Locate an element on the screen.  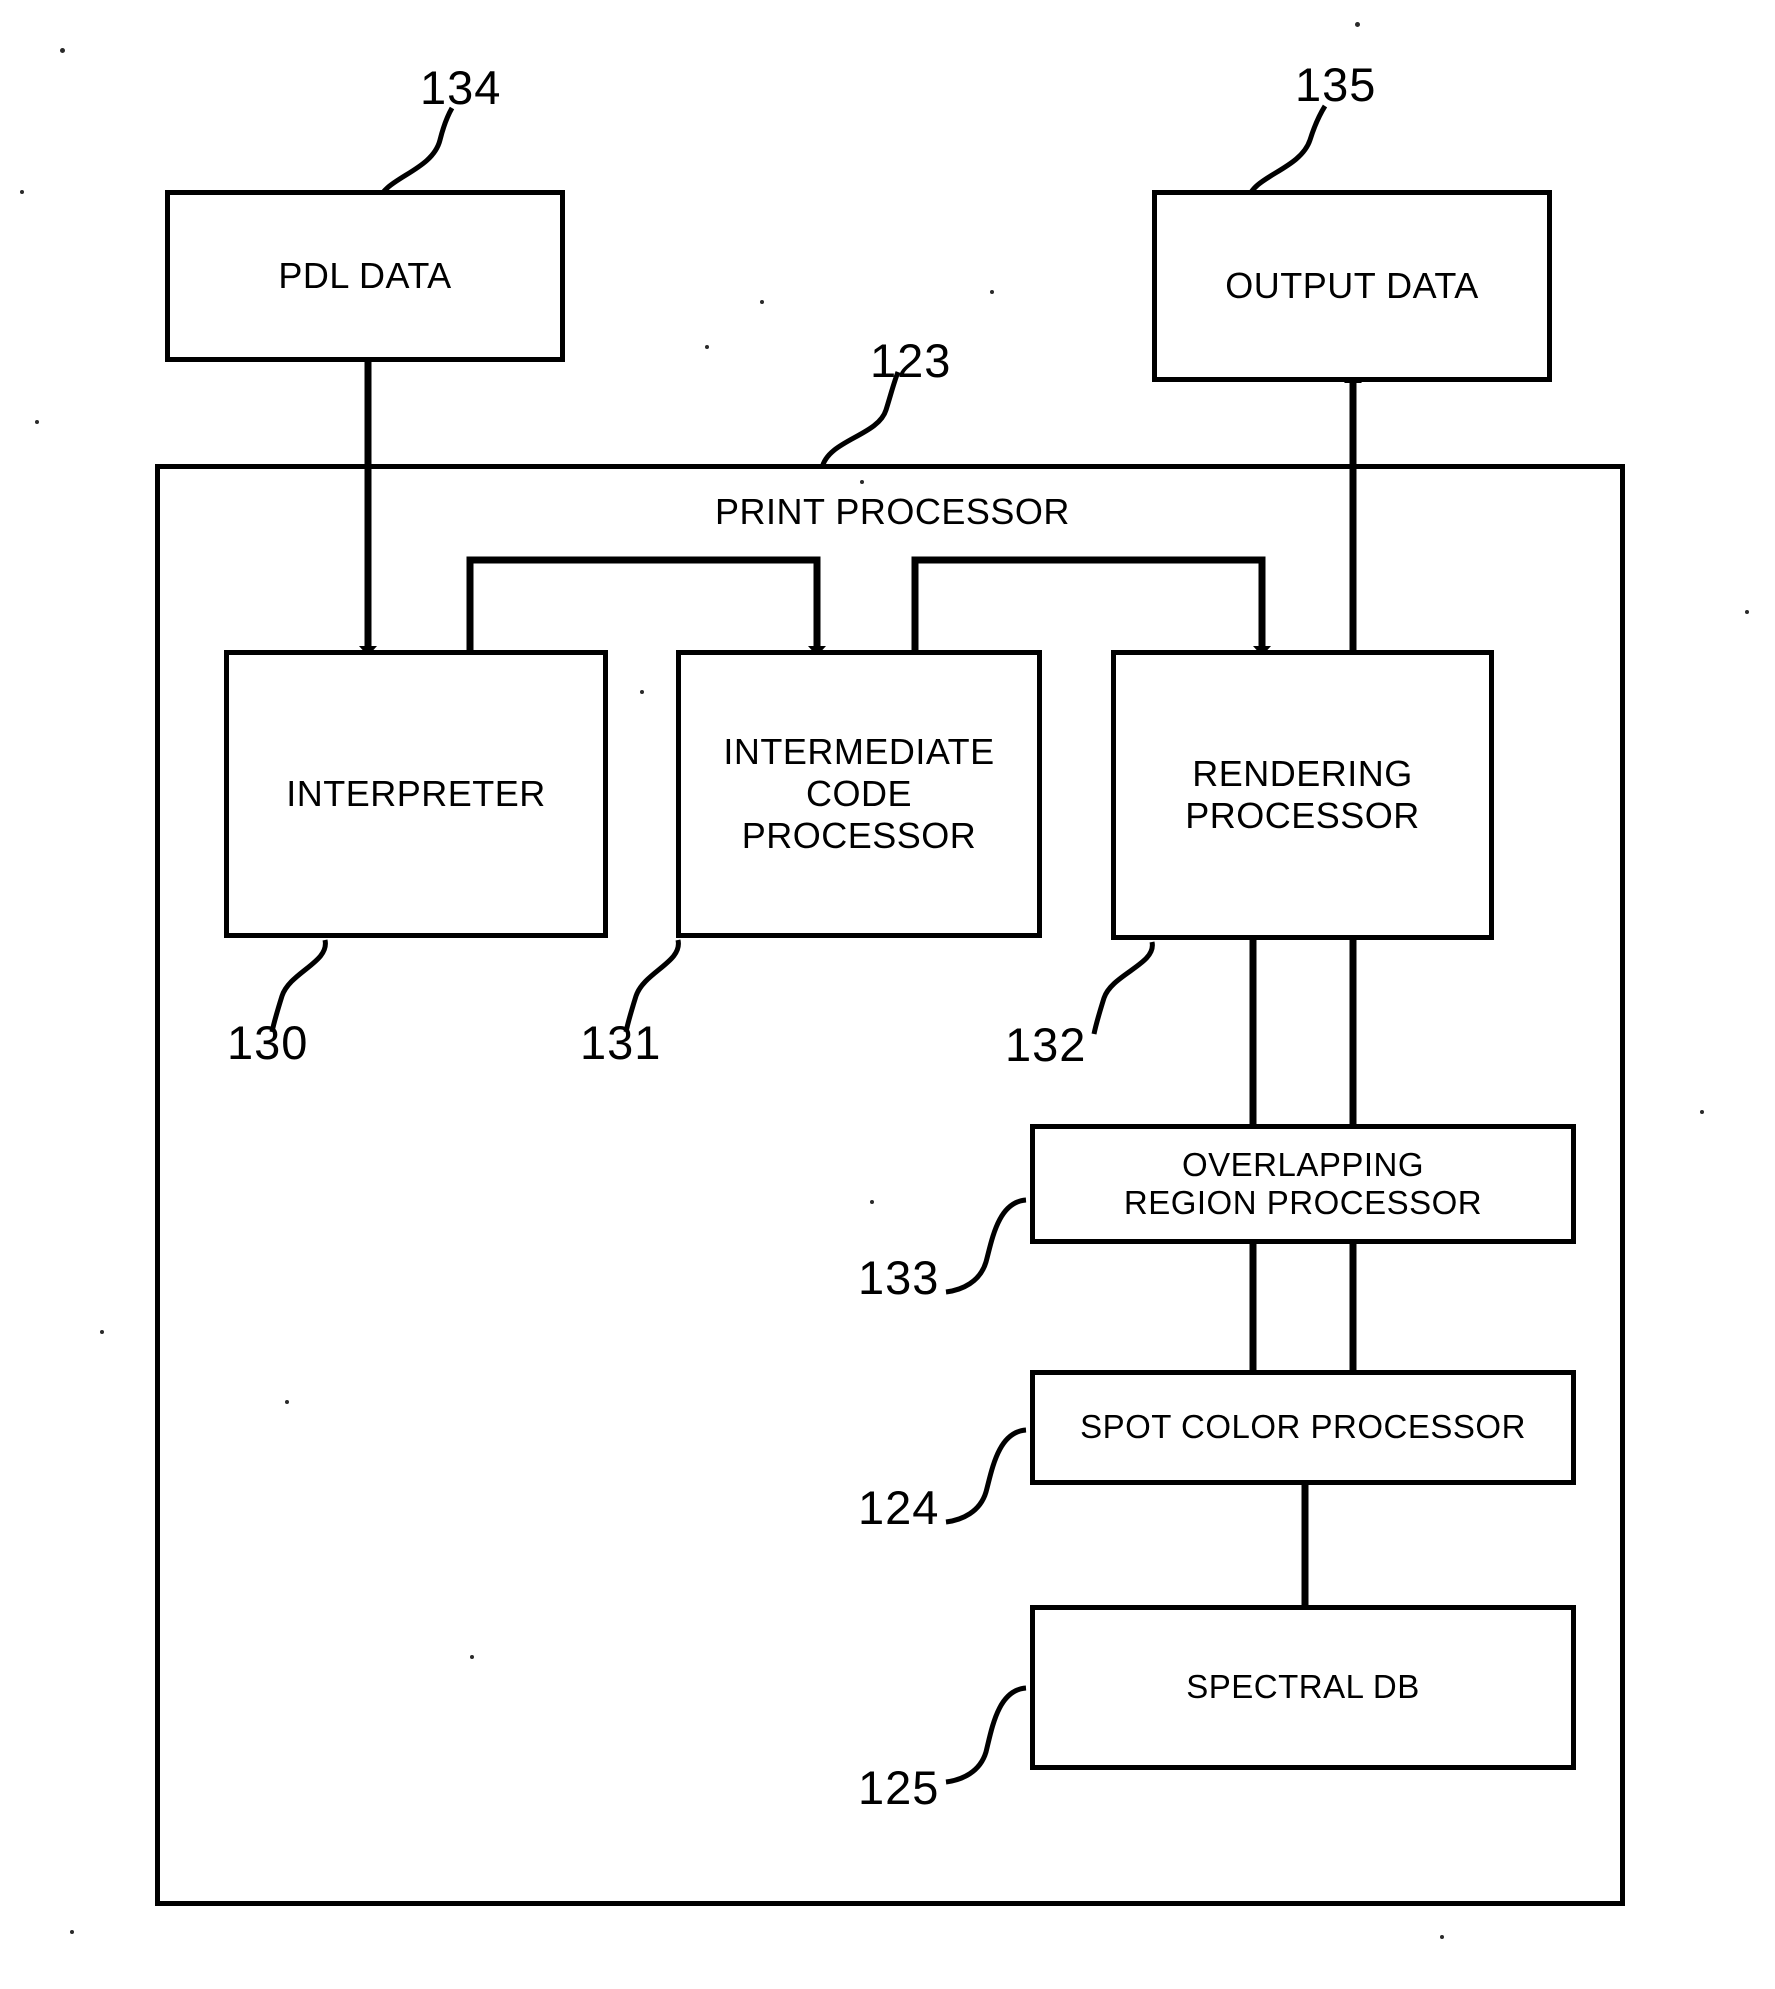
ref-number-130: 130 is located at coordinates (268, 1042).